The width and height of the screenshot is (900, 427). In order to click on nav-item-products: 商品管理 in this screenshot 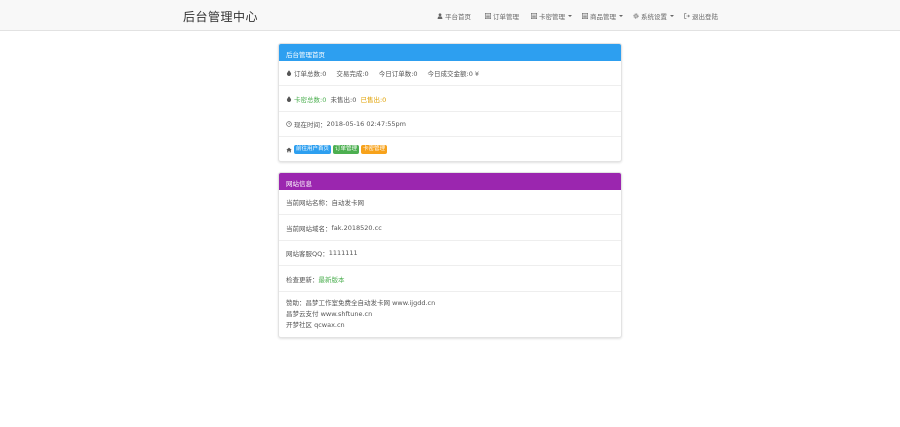, I will do `click(602, 16)`.